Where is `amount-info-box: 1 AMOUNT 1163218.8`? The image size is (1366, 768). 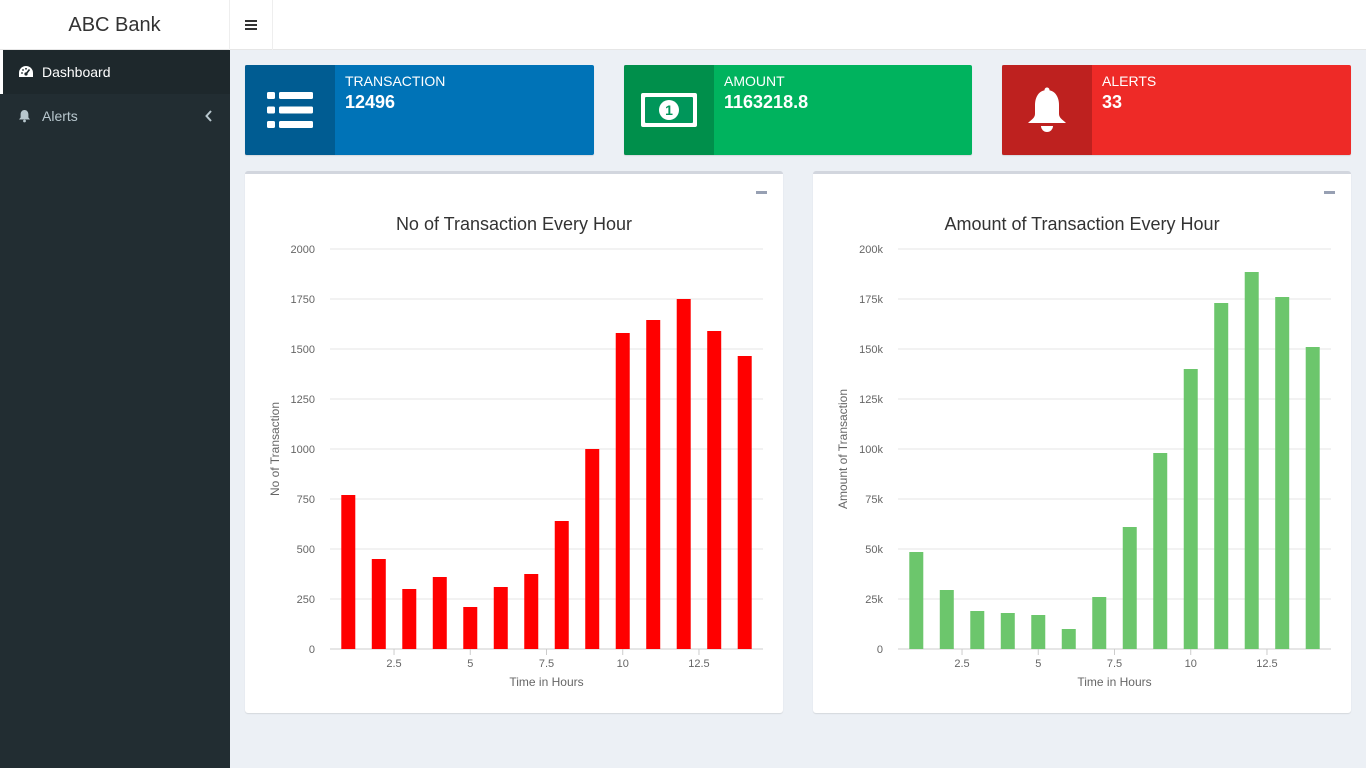 amount-info-box: 1 AMOUNT 1163218.8 is located at coordinates (798, 110).